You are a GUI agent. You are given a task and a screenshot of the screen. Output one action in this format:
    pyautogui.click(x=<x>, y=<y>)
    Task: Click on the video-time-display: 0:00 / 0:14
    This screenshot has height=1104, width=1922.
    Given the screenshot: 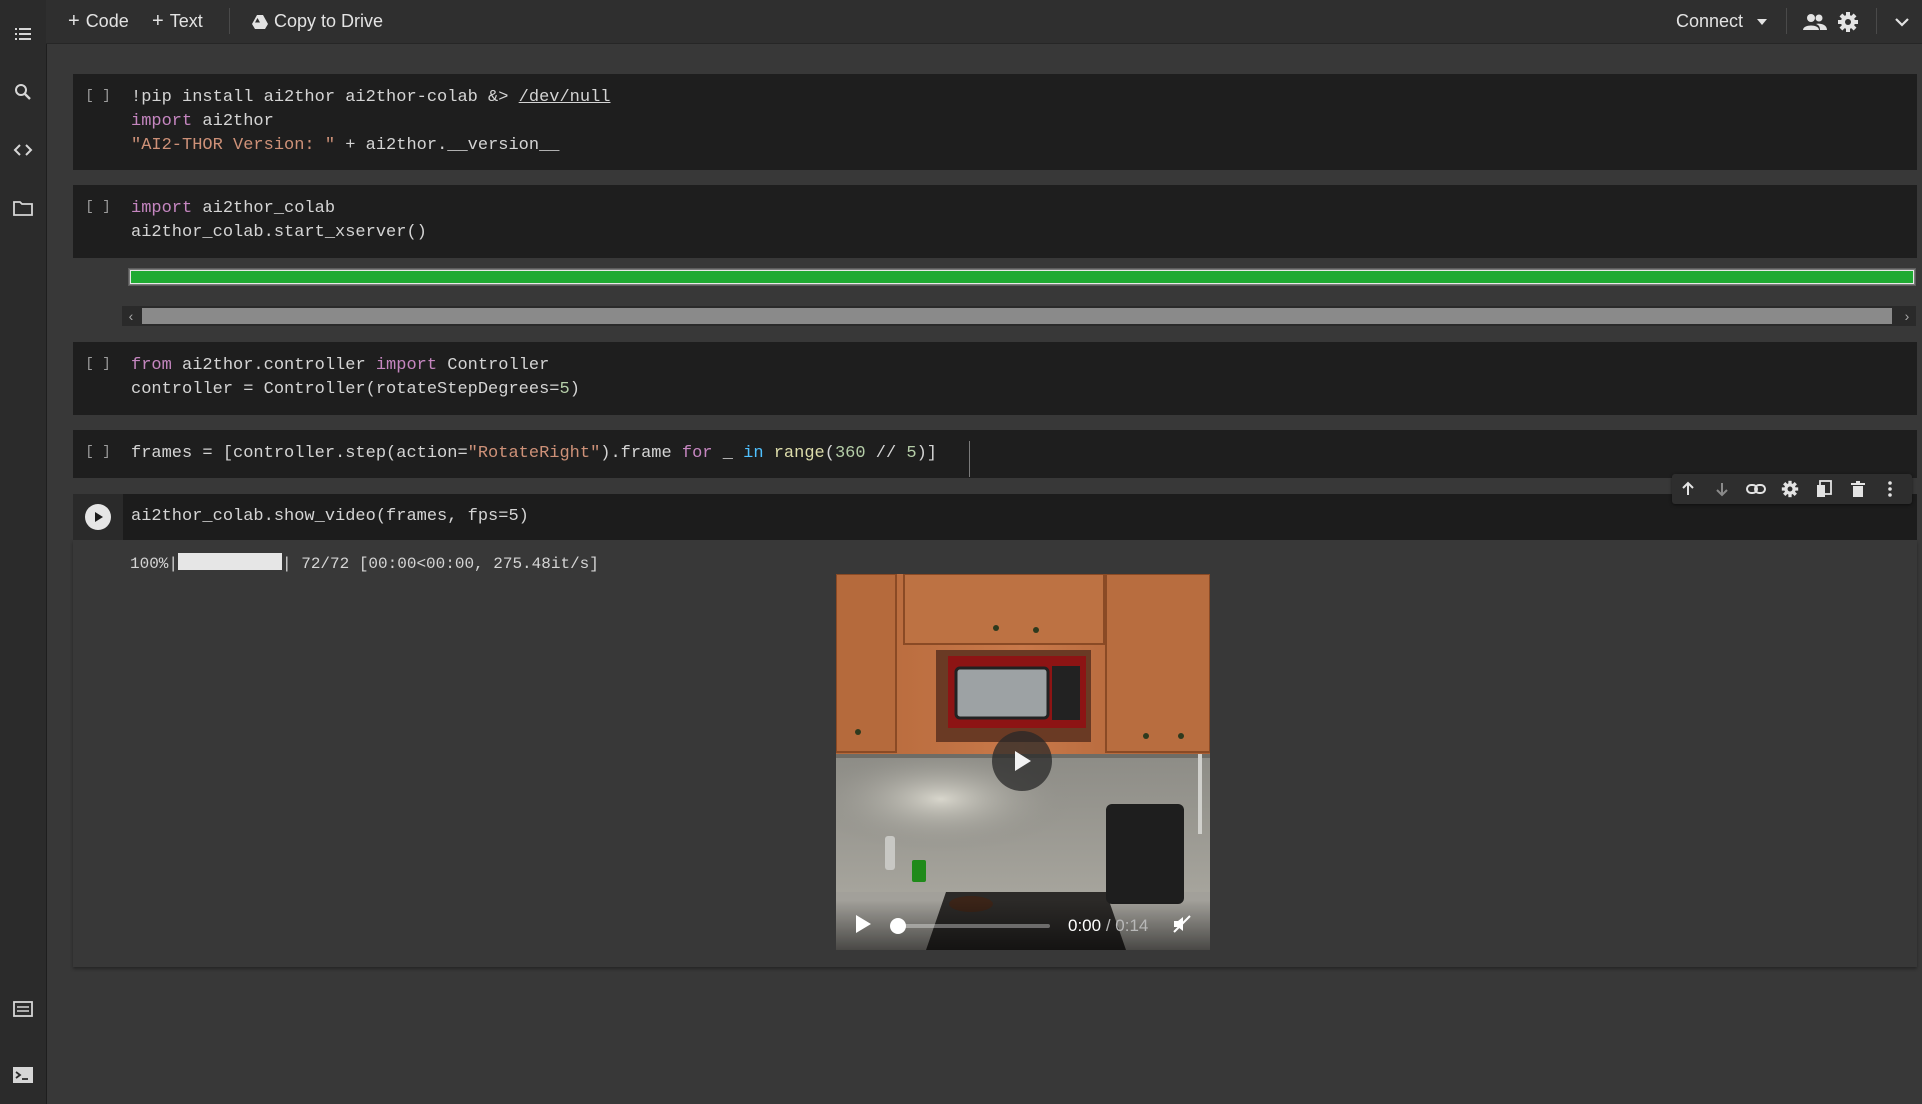 What is the action you would take?
    pyautogui.click(x=1108, y=926)
    